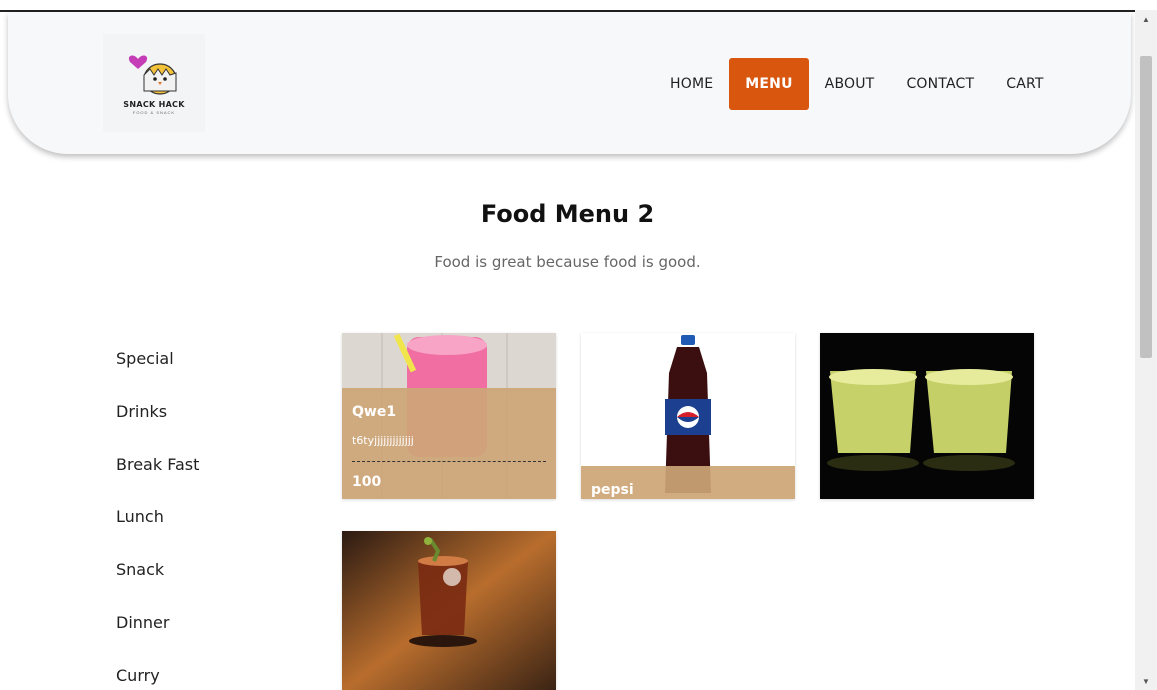 The width and height of the screenshot is (1157, 690). Describe the element at coordinates (157, 637) in the screenshot. I see `category-dinner: Dinner` at that location.